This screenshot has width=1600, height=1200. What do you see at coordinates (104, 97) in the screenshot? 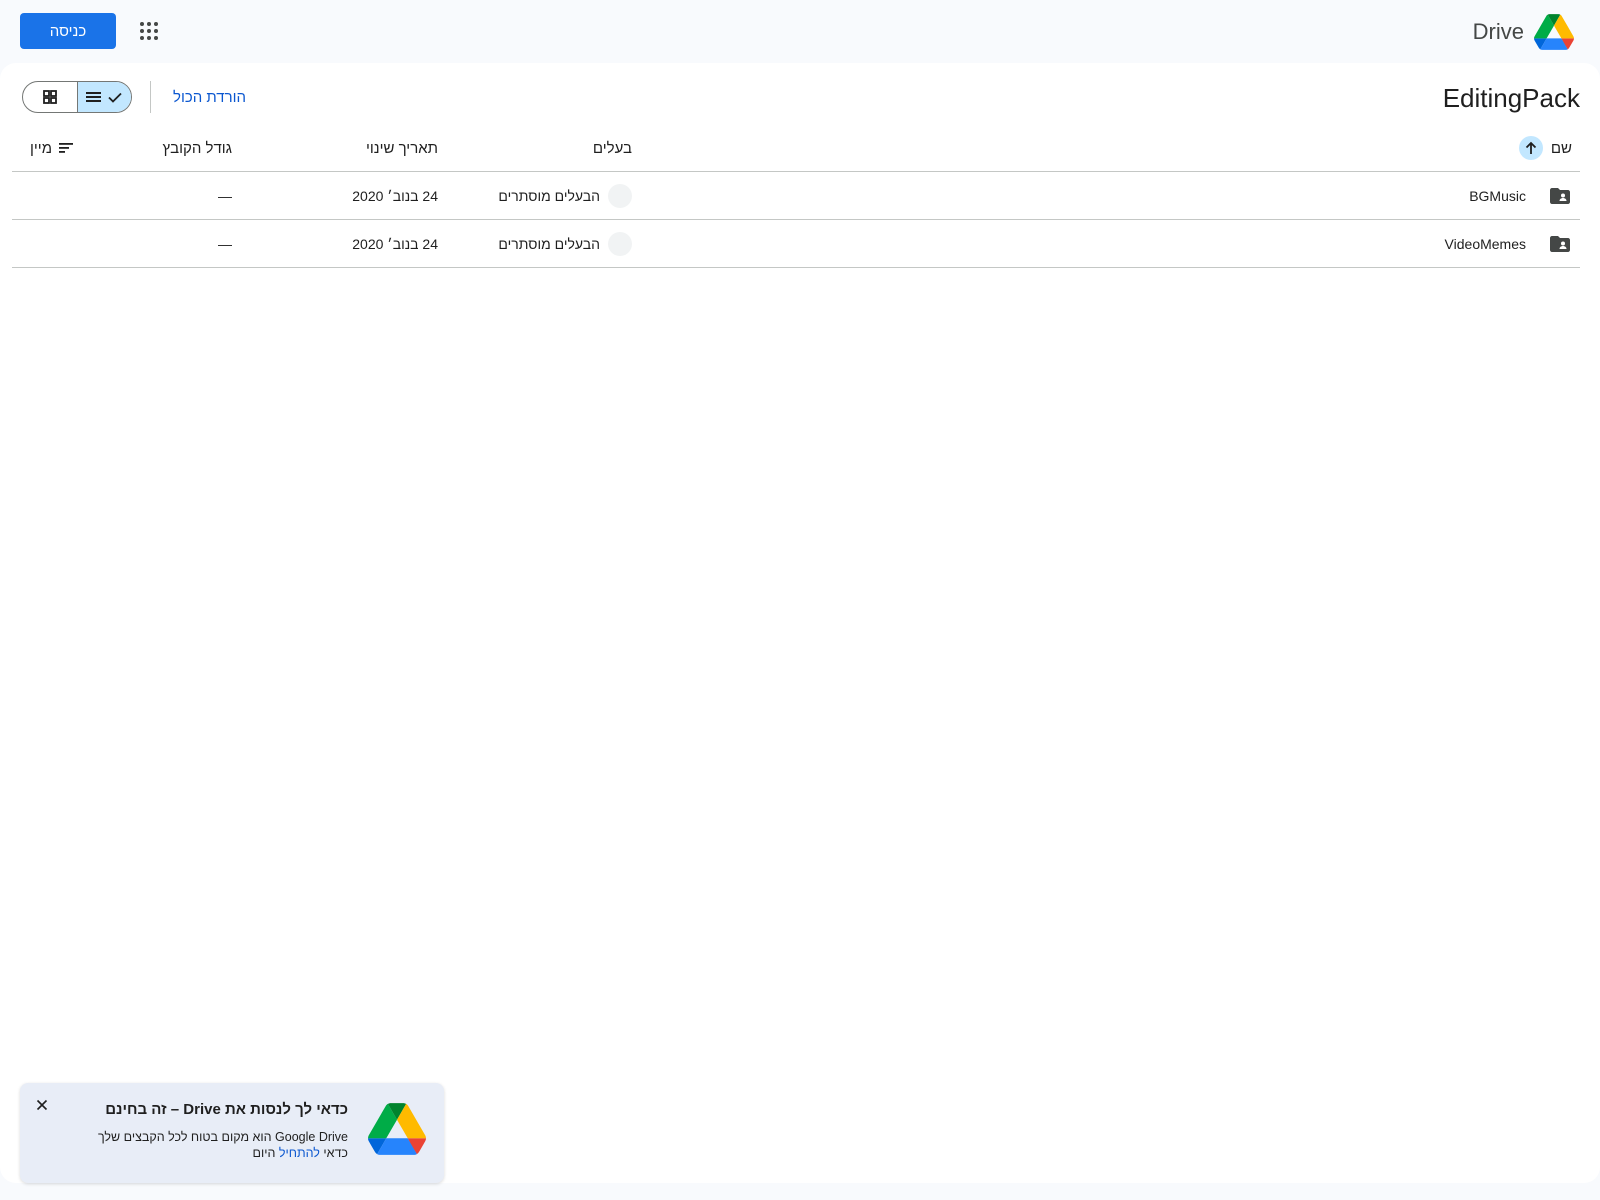
I see `list-view-button` at bounding box center [104, 97].